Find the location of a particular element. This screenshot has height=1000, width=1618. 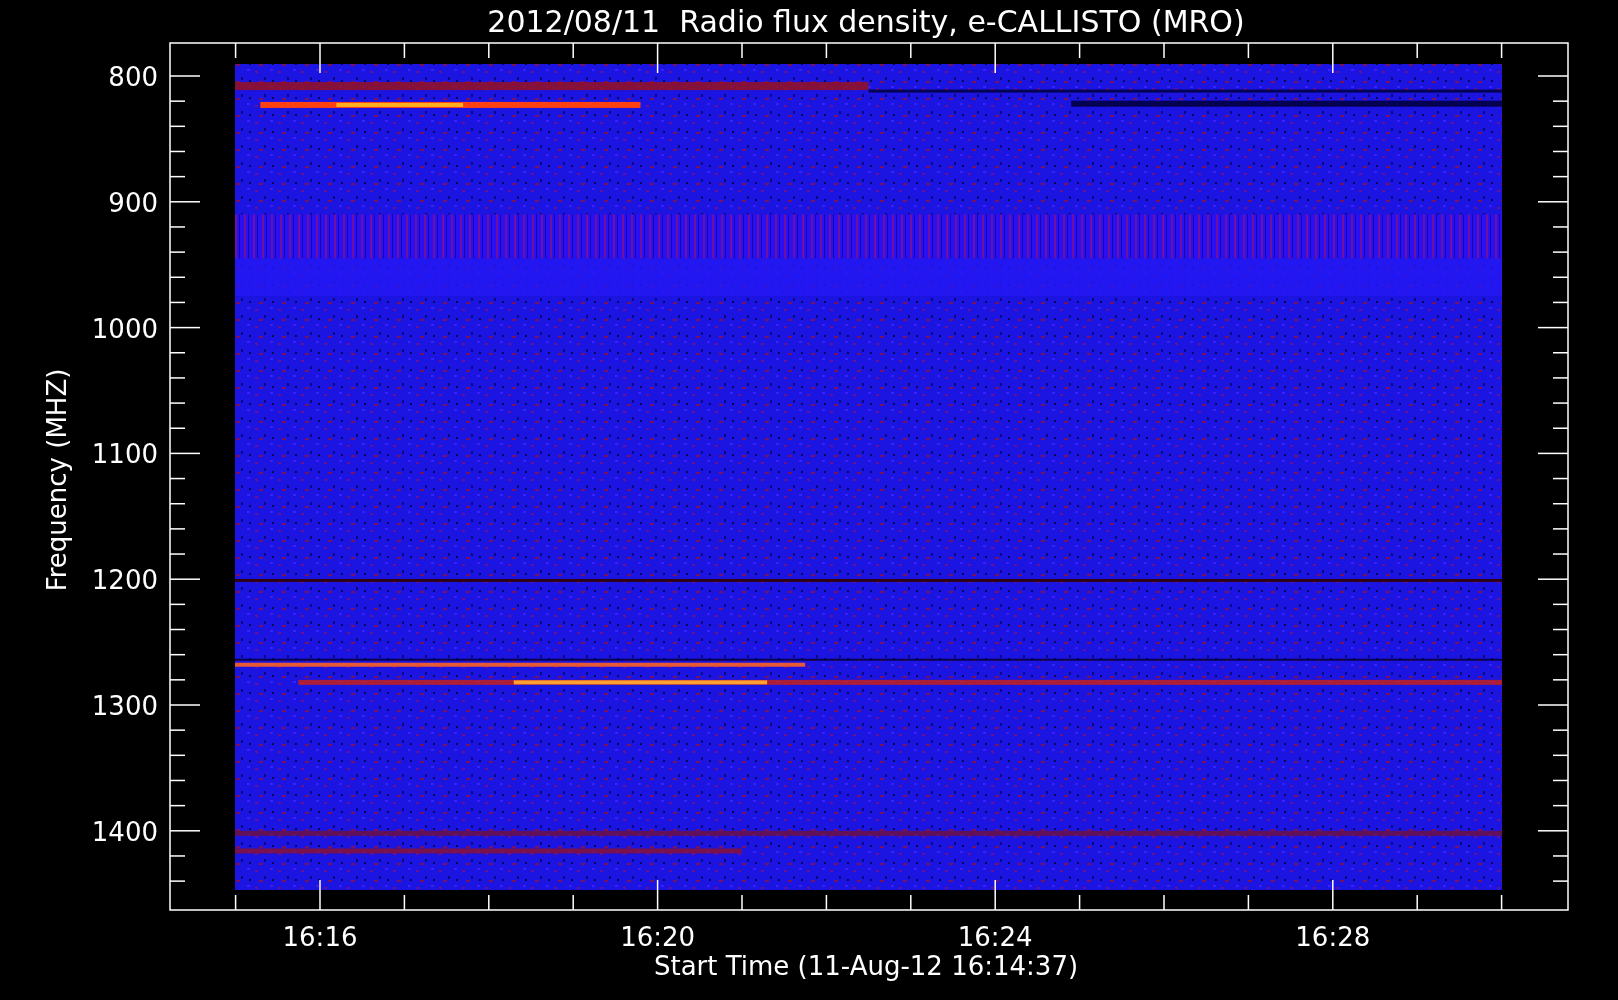

x-axis-label: Start Time (11-Aug-12 16:14:37) is located at coordinates (866, 966).